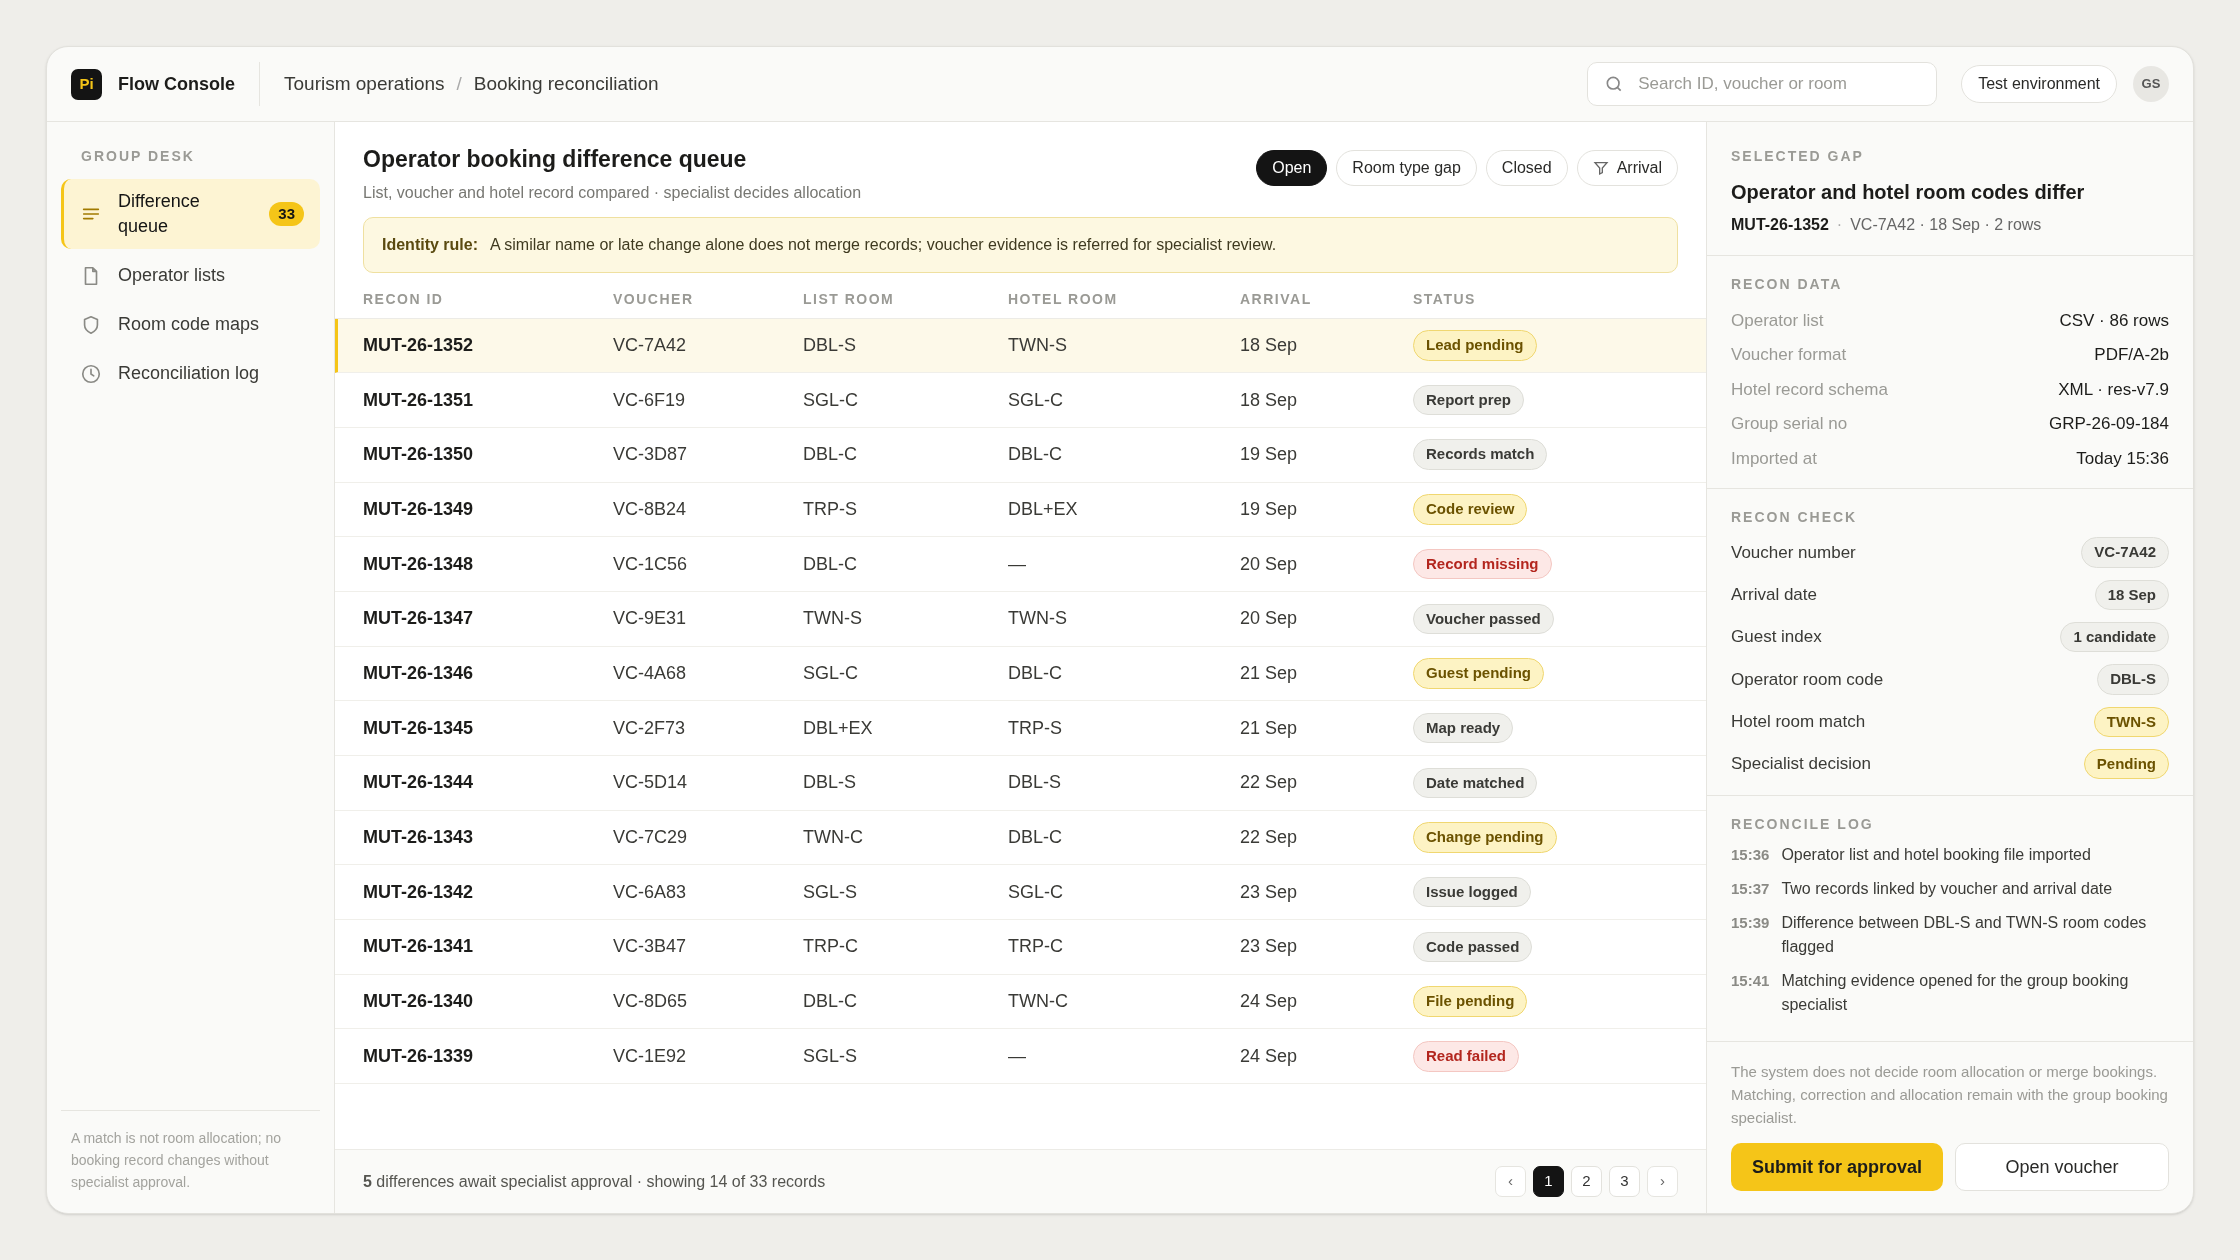  Describe the element at coordinates (650, 892) in the screenshot. I see `voucher-cell-text: VC-6A83` at that location.